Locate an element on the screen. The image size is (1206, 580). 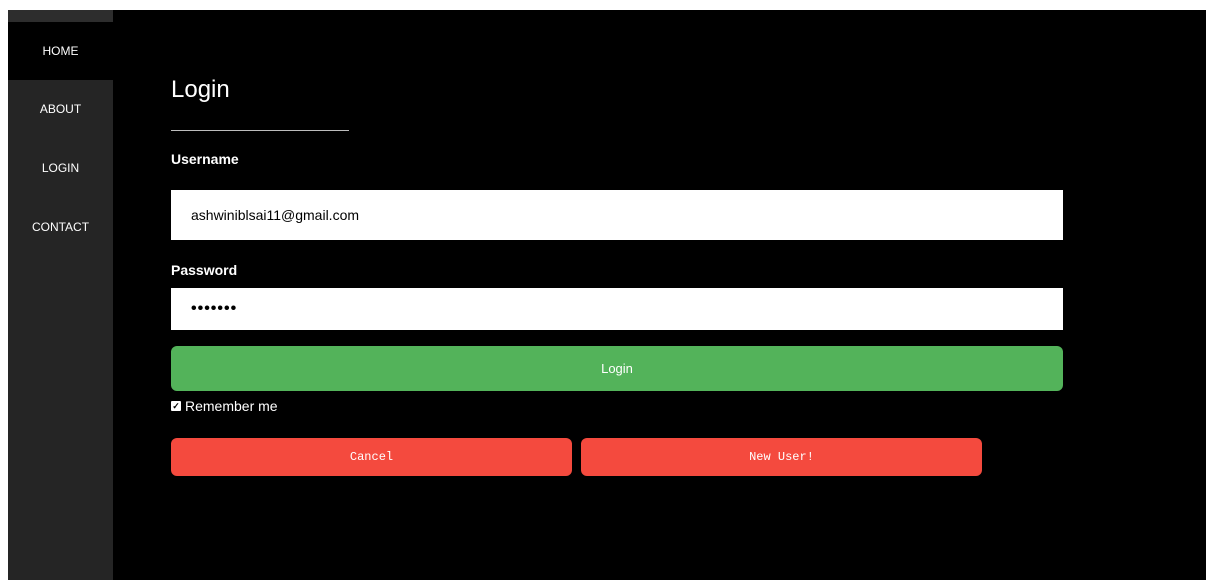
password-label: Password is located at coordinates (204, 270).